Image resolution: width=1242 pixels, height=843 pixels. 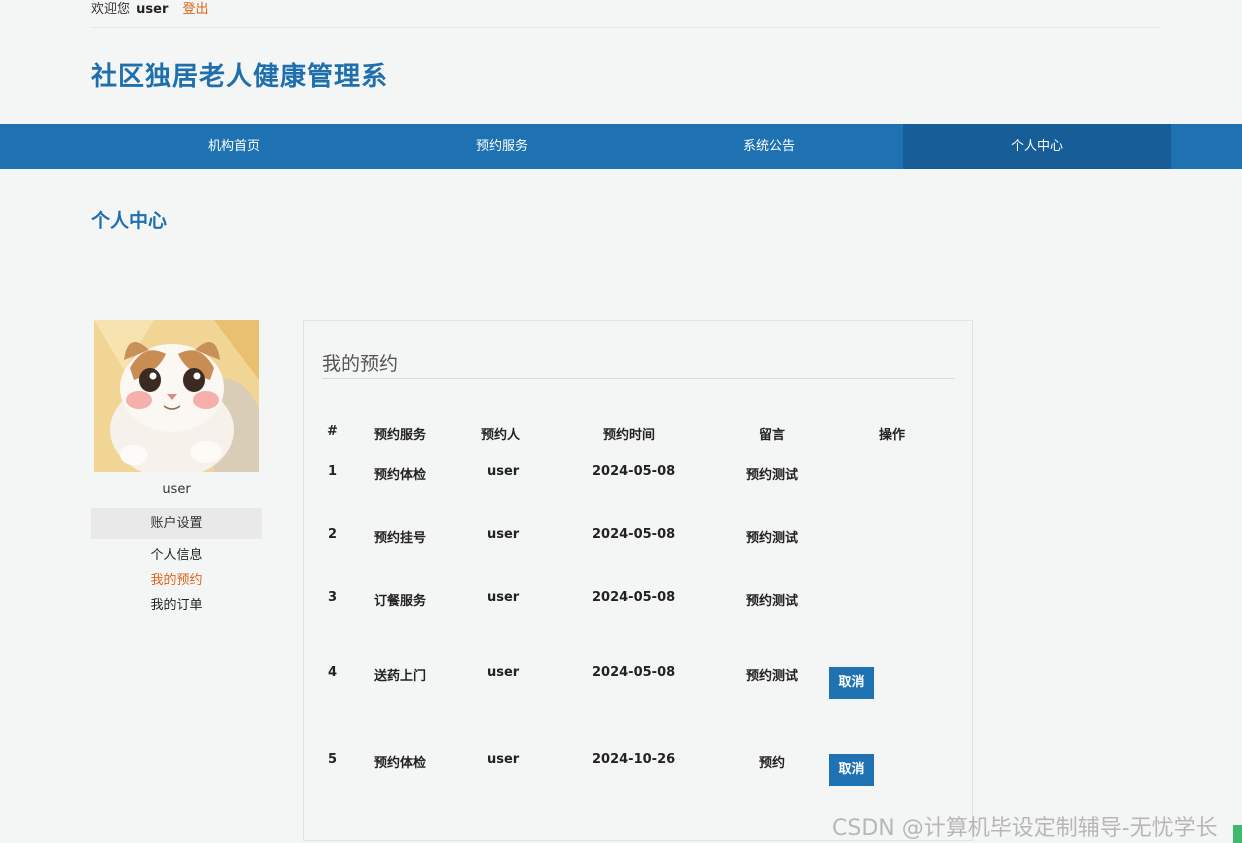 What do you see at coordinates (400, 435) in the screenshot?
I see `column-header-service: 预约服务` at bounding box center [400, 435].